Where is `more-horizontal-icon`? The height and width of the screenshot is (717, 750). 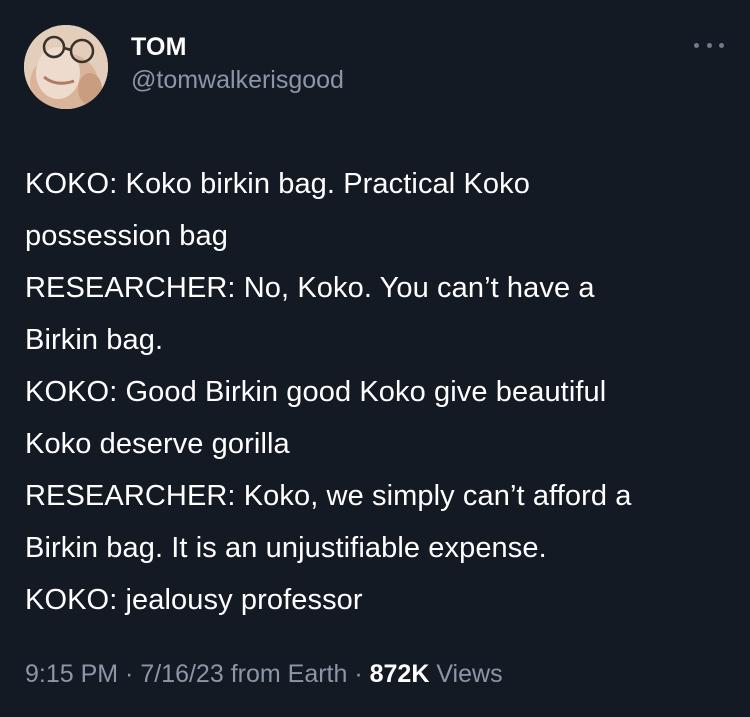 more-horizontal-icon is located at coordinates (696, 45).